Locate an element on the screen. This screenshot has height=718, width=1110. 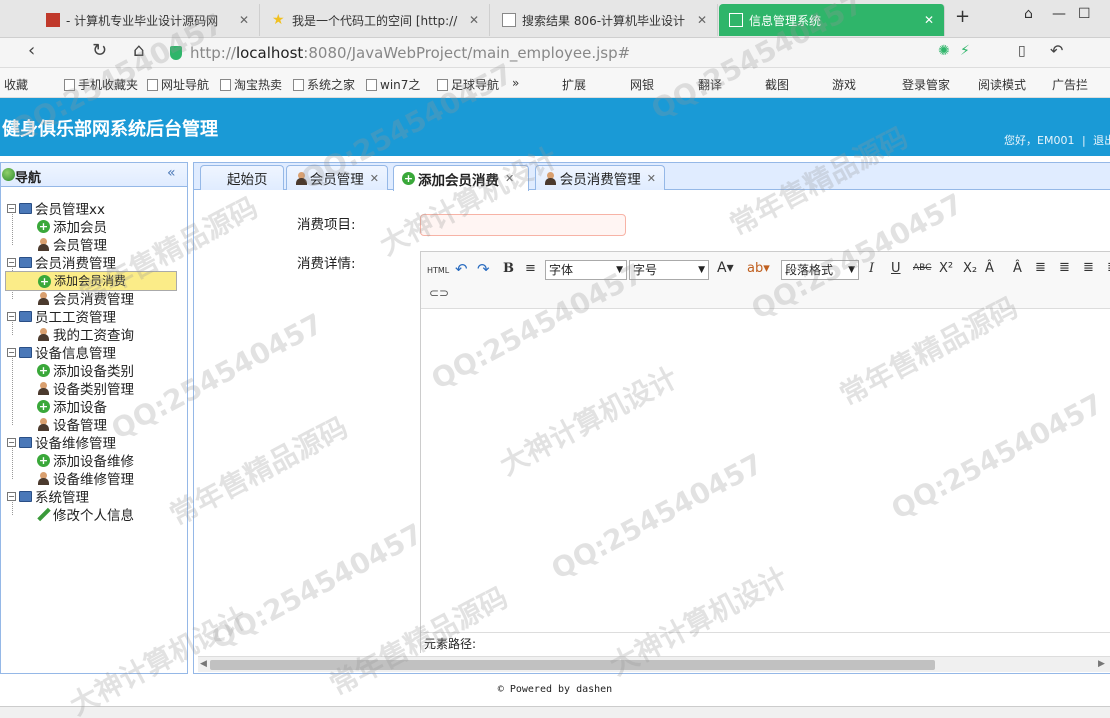
bookmark-football: 足球导航 is located at coordinates (468, 84).